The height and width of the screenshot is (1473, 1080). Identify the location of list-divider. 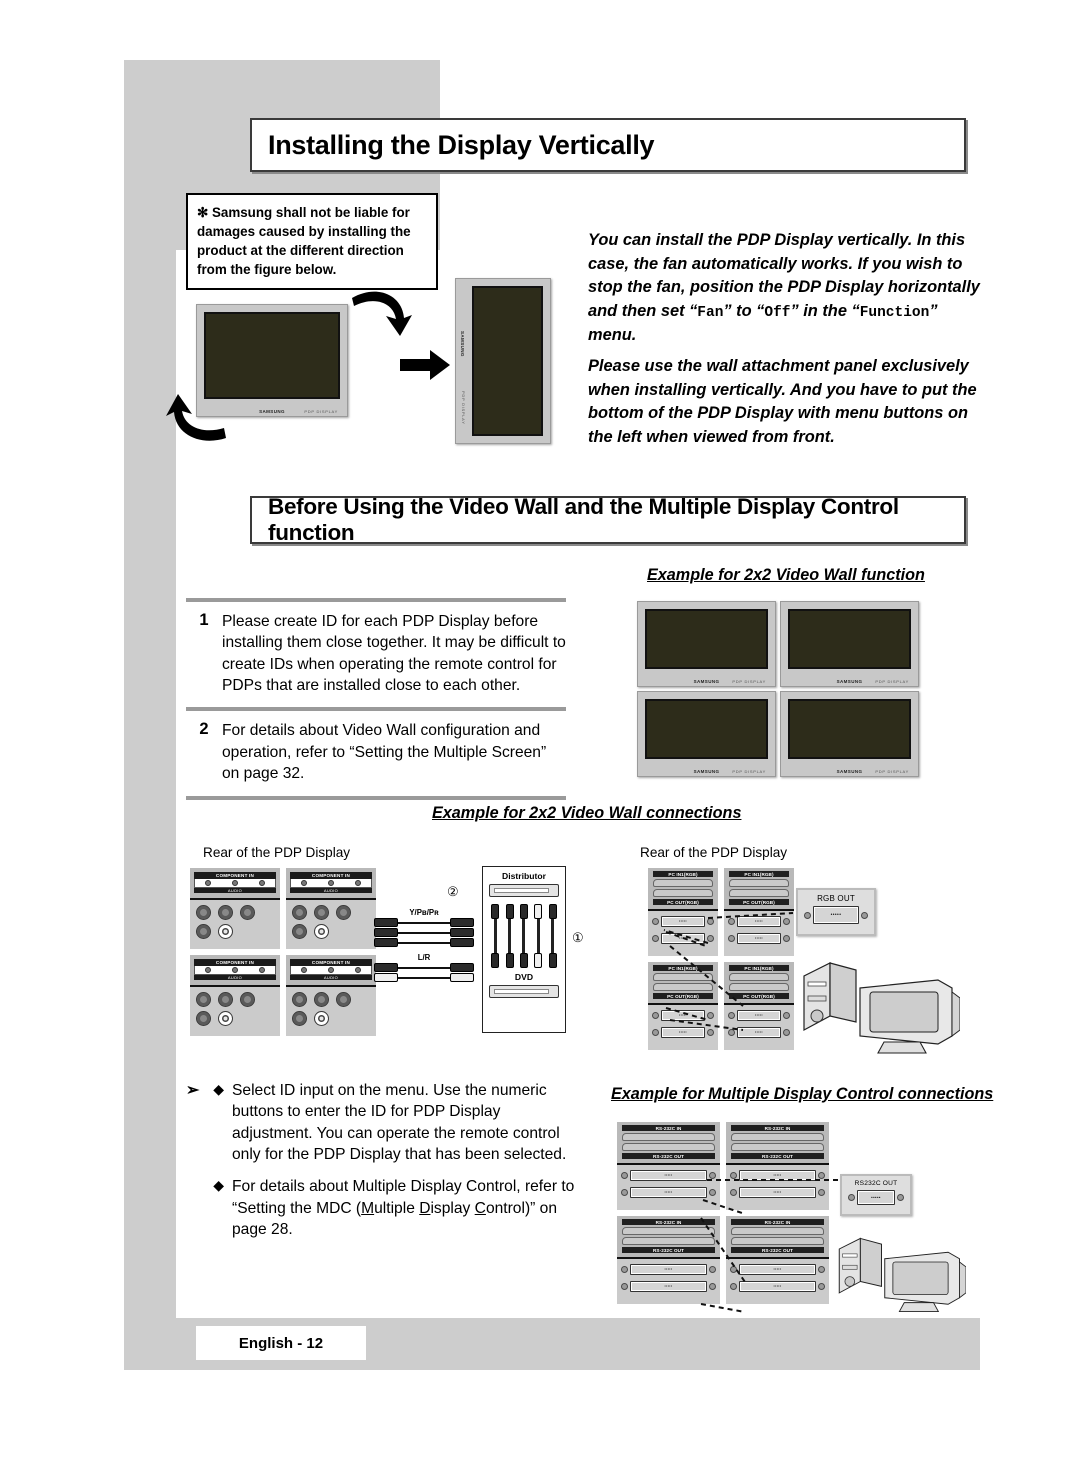
(376, 797).